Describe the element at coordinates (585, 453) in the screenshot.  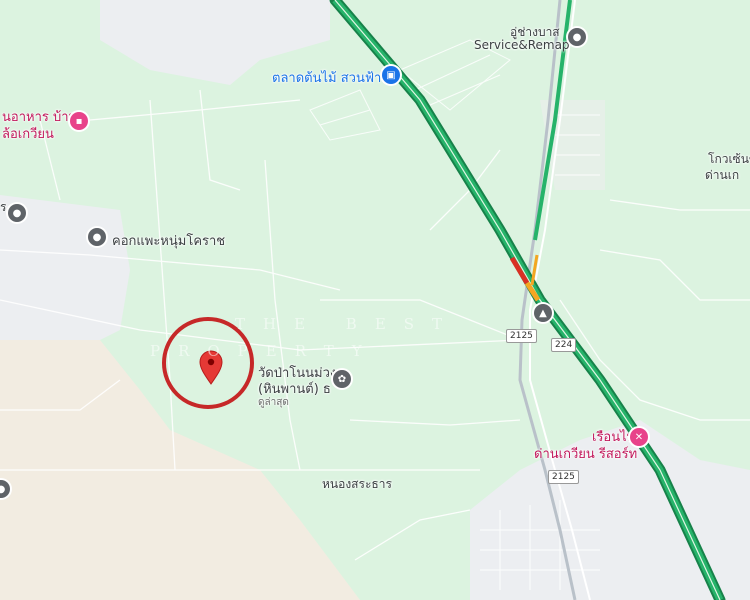
I see `poi-resort-label-2: ด่านเกวียน รีสอร์ท` at that location.